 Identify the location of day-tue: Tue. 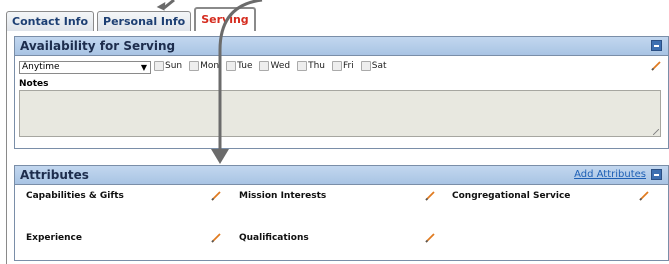
(239, 66).